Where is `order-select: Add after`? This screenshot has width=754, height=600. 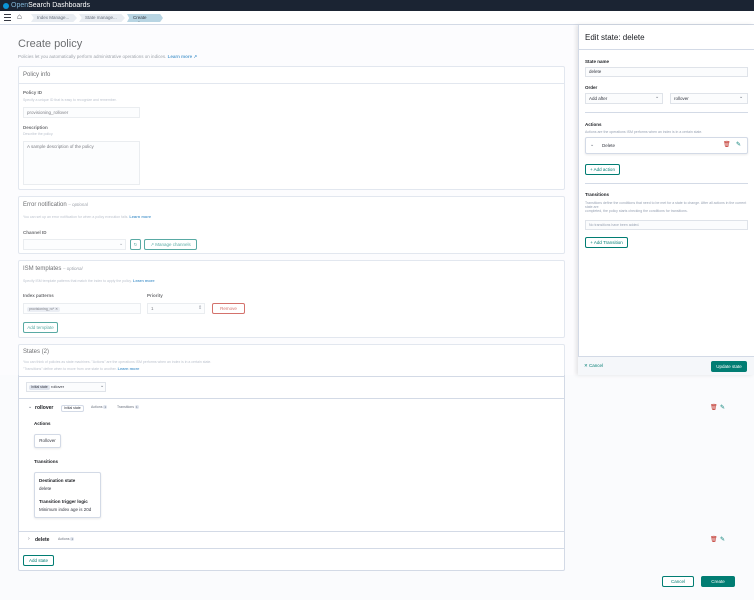 order-select: Add after is located at coordinates (624, 98).